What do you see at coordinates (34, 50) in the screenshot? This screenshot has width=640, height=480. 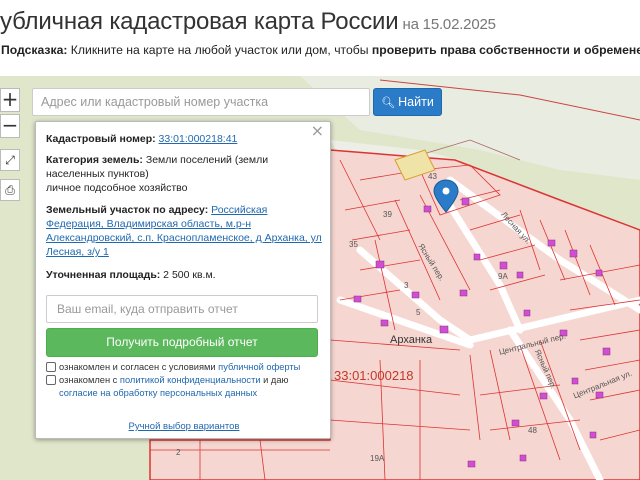 I see `hint-label: Подсказка:` at bounding box center [34, 50].